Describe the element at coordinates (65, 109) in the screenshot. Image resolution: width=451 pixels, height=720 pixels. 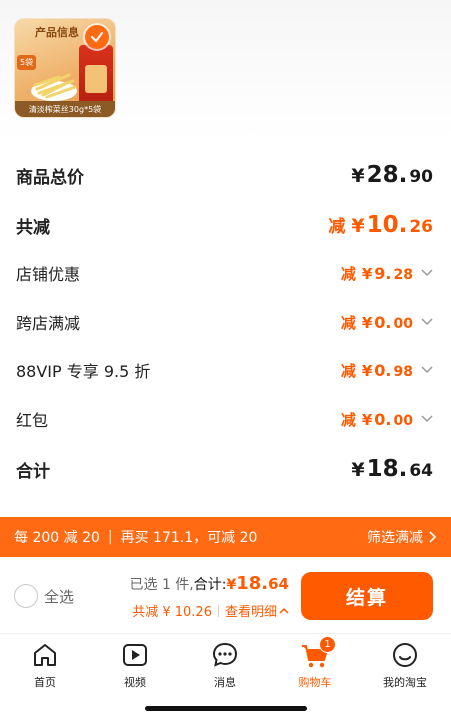
I see `product-caption: 清淡榨菜丝30g*5袋` at that location.